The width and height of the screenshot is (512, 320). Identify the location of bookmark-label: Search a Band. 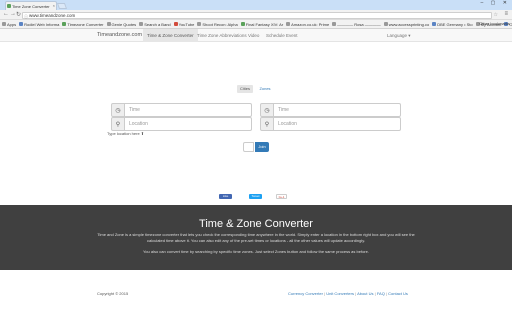
(157, 24).